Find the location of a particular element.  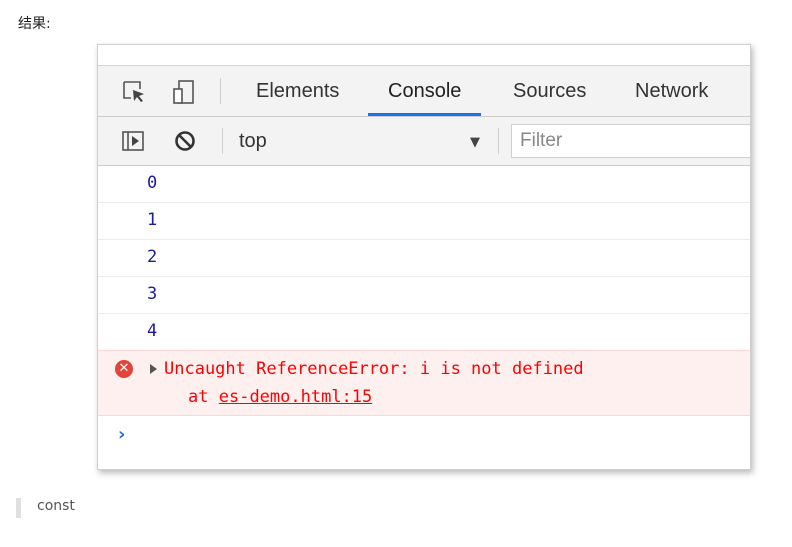

console-log-row: 4 is located at coordinates (424, 332).